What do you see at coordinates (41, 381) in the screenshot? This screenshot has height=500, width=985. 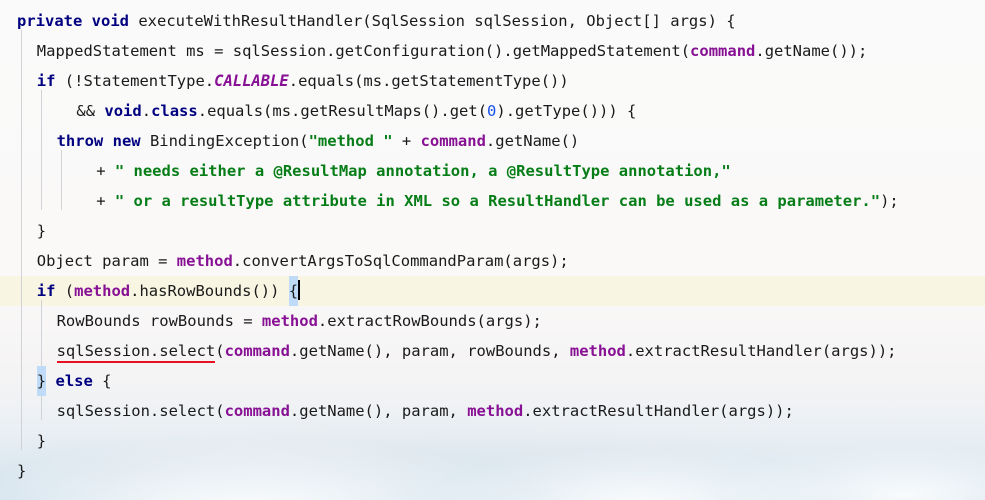 I see `matching-brace-highlight: }` at bounding box center [41, 381].